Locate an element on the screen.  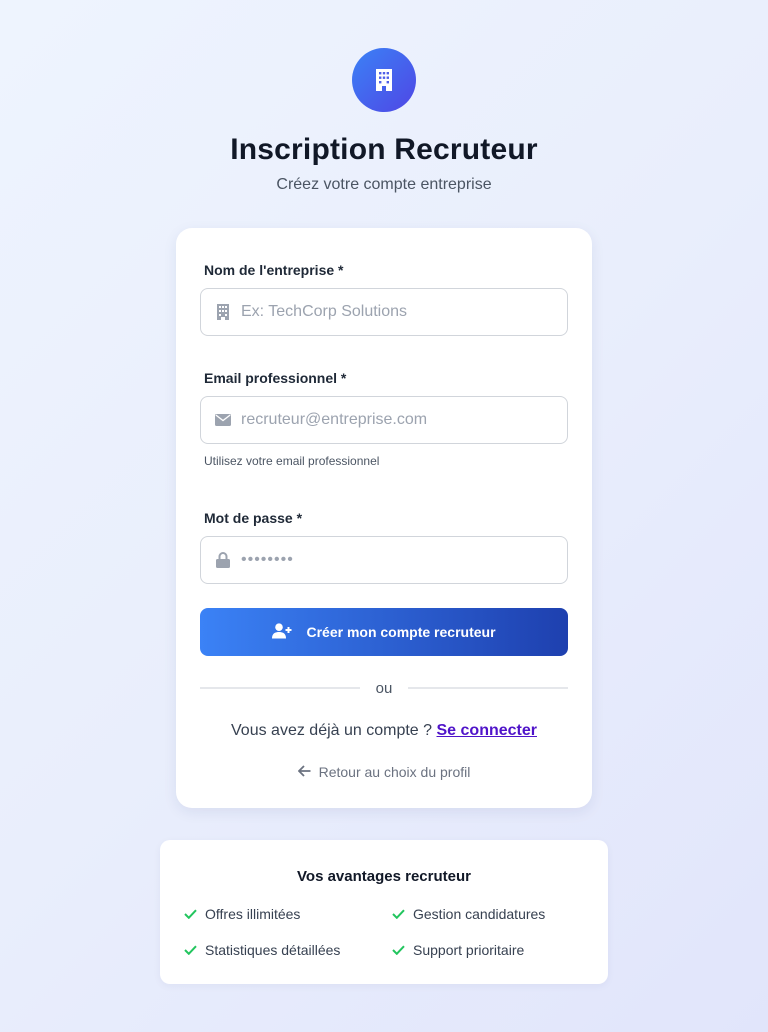
benefit-label: Statistiques détaillées is located at coordinates (273, 950).